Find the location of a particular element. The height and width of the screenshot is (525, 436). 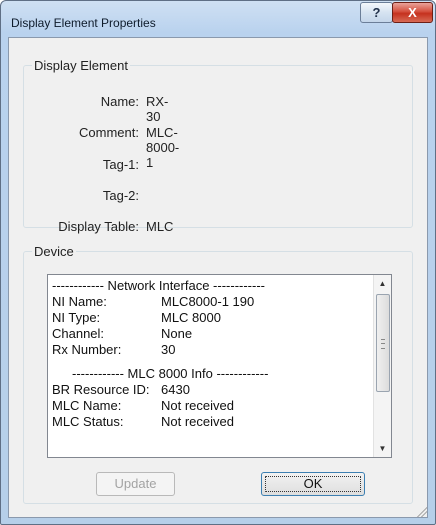

comment-label: Comment: is located at coordinates (109, 132).